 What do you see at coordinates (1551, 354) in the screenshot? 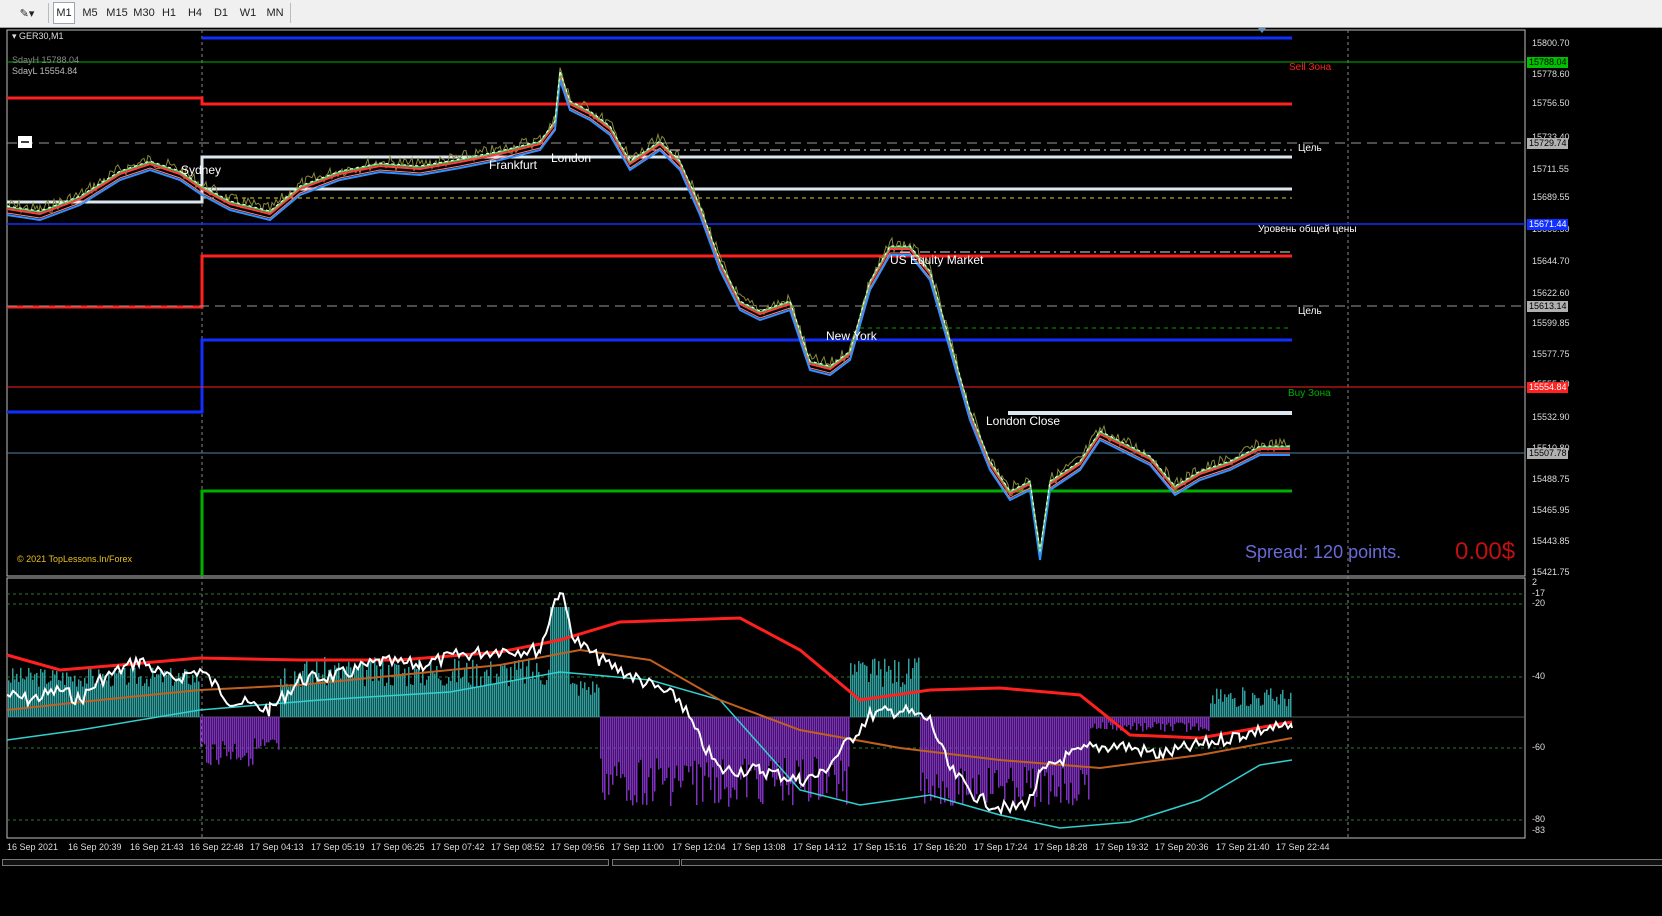
I see `price-tick-label: 15577.75` at bounding box center [1551, 354].